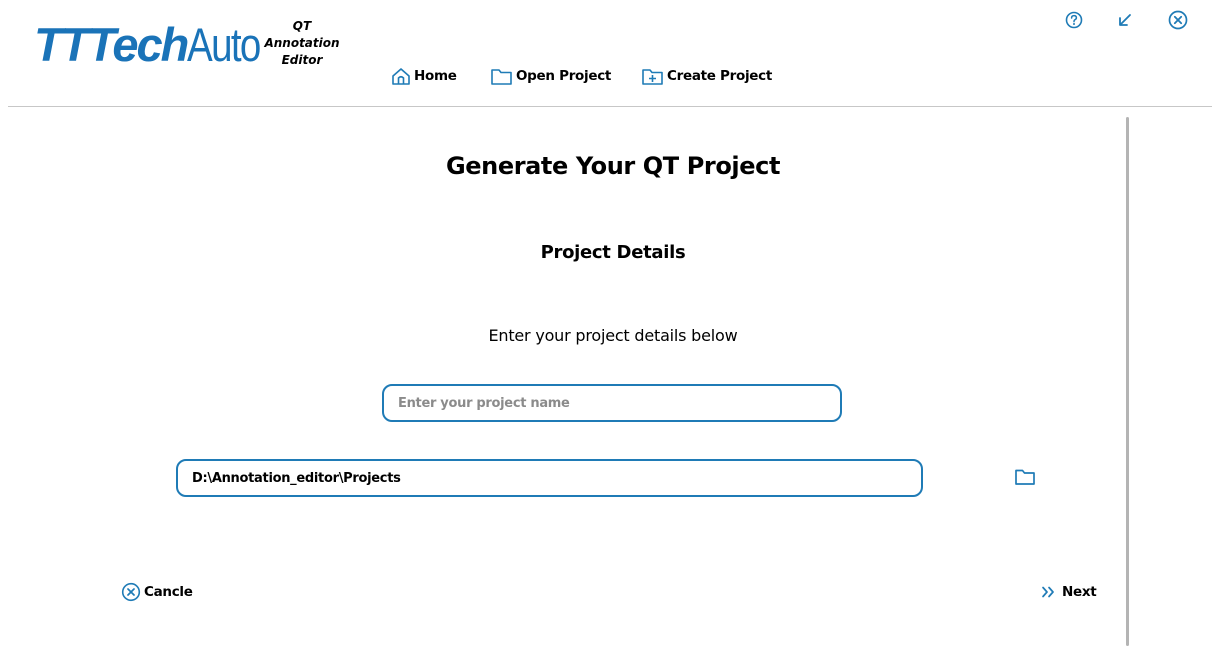  Describe the element at coordinates (549, 478) in the screenshot. I see `project-path-input` at that location.